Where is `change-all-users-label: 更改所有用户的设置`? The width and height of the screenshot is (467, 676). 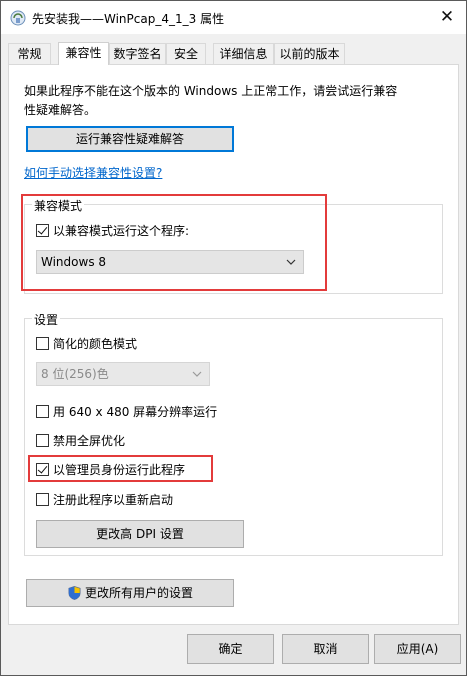 change-all-users-label: 更改所有用户的设置 is located at coordinates (139, 593).